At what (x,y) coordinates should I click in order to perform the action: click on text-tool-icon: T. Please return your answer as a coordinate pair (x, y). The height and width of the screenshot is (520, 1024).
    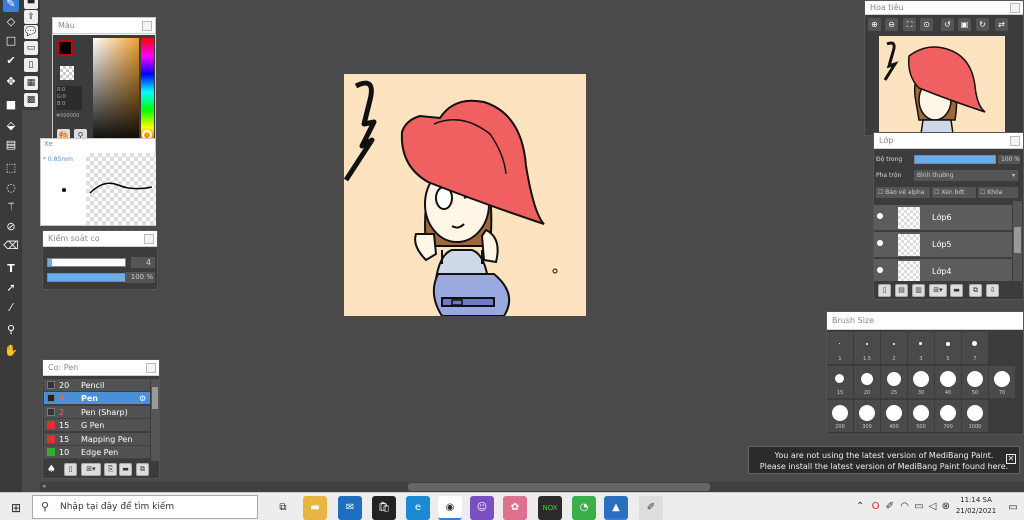
    Looking at the image, I should click on (11, 269).